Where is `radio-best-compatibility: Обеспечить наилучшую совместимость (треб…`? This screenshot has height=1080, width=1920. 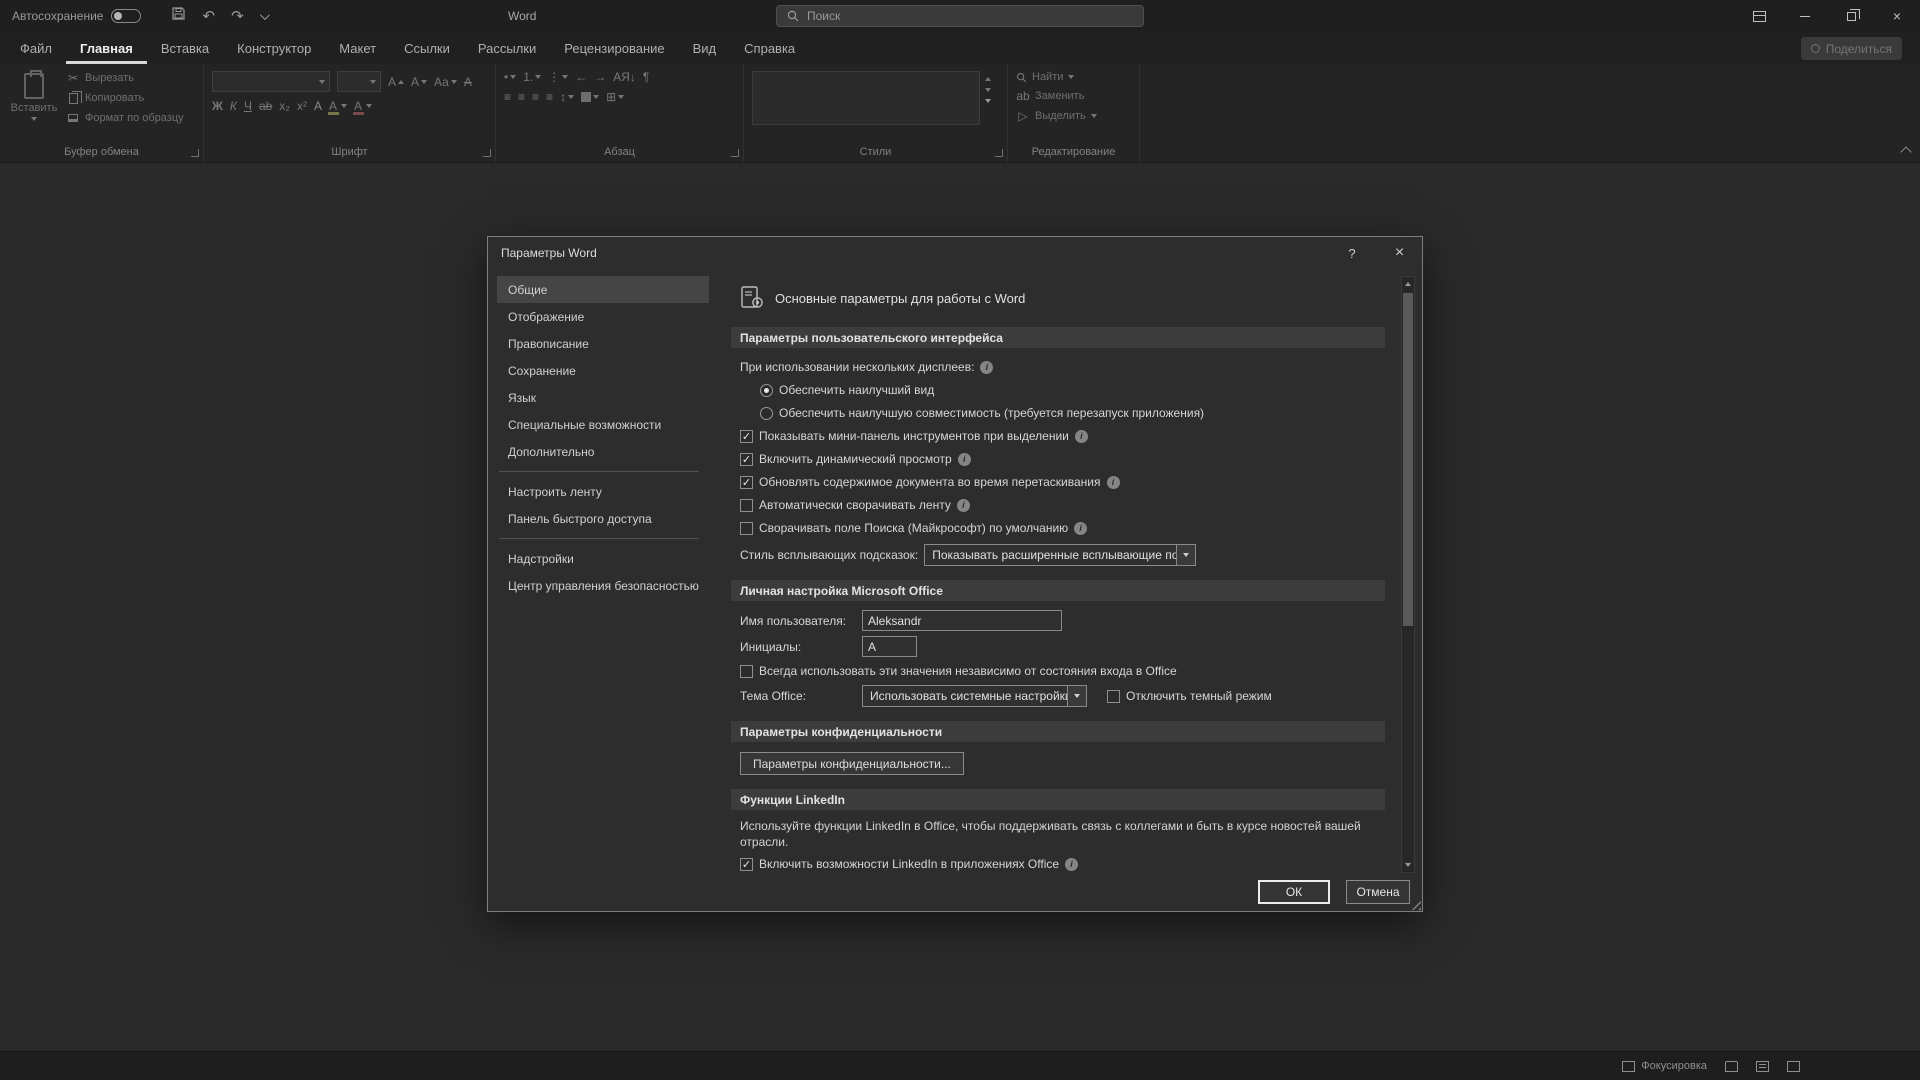
radio-best-compatibility: Обеспечить наилучшую совместимость (треб… is located at coordinates (1072, 413).